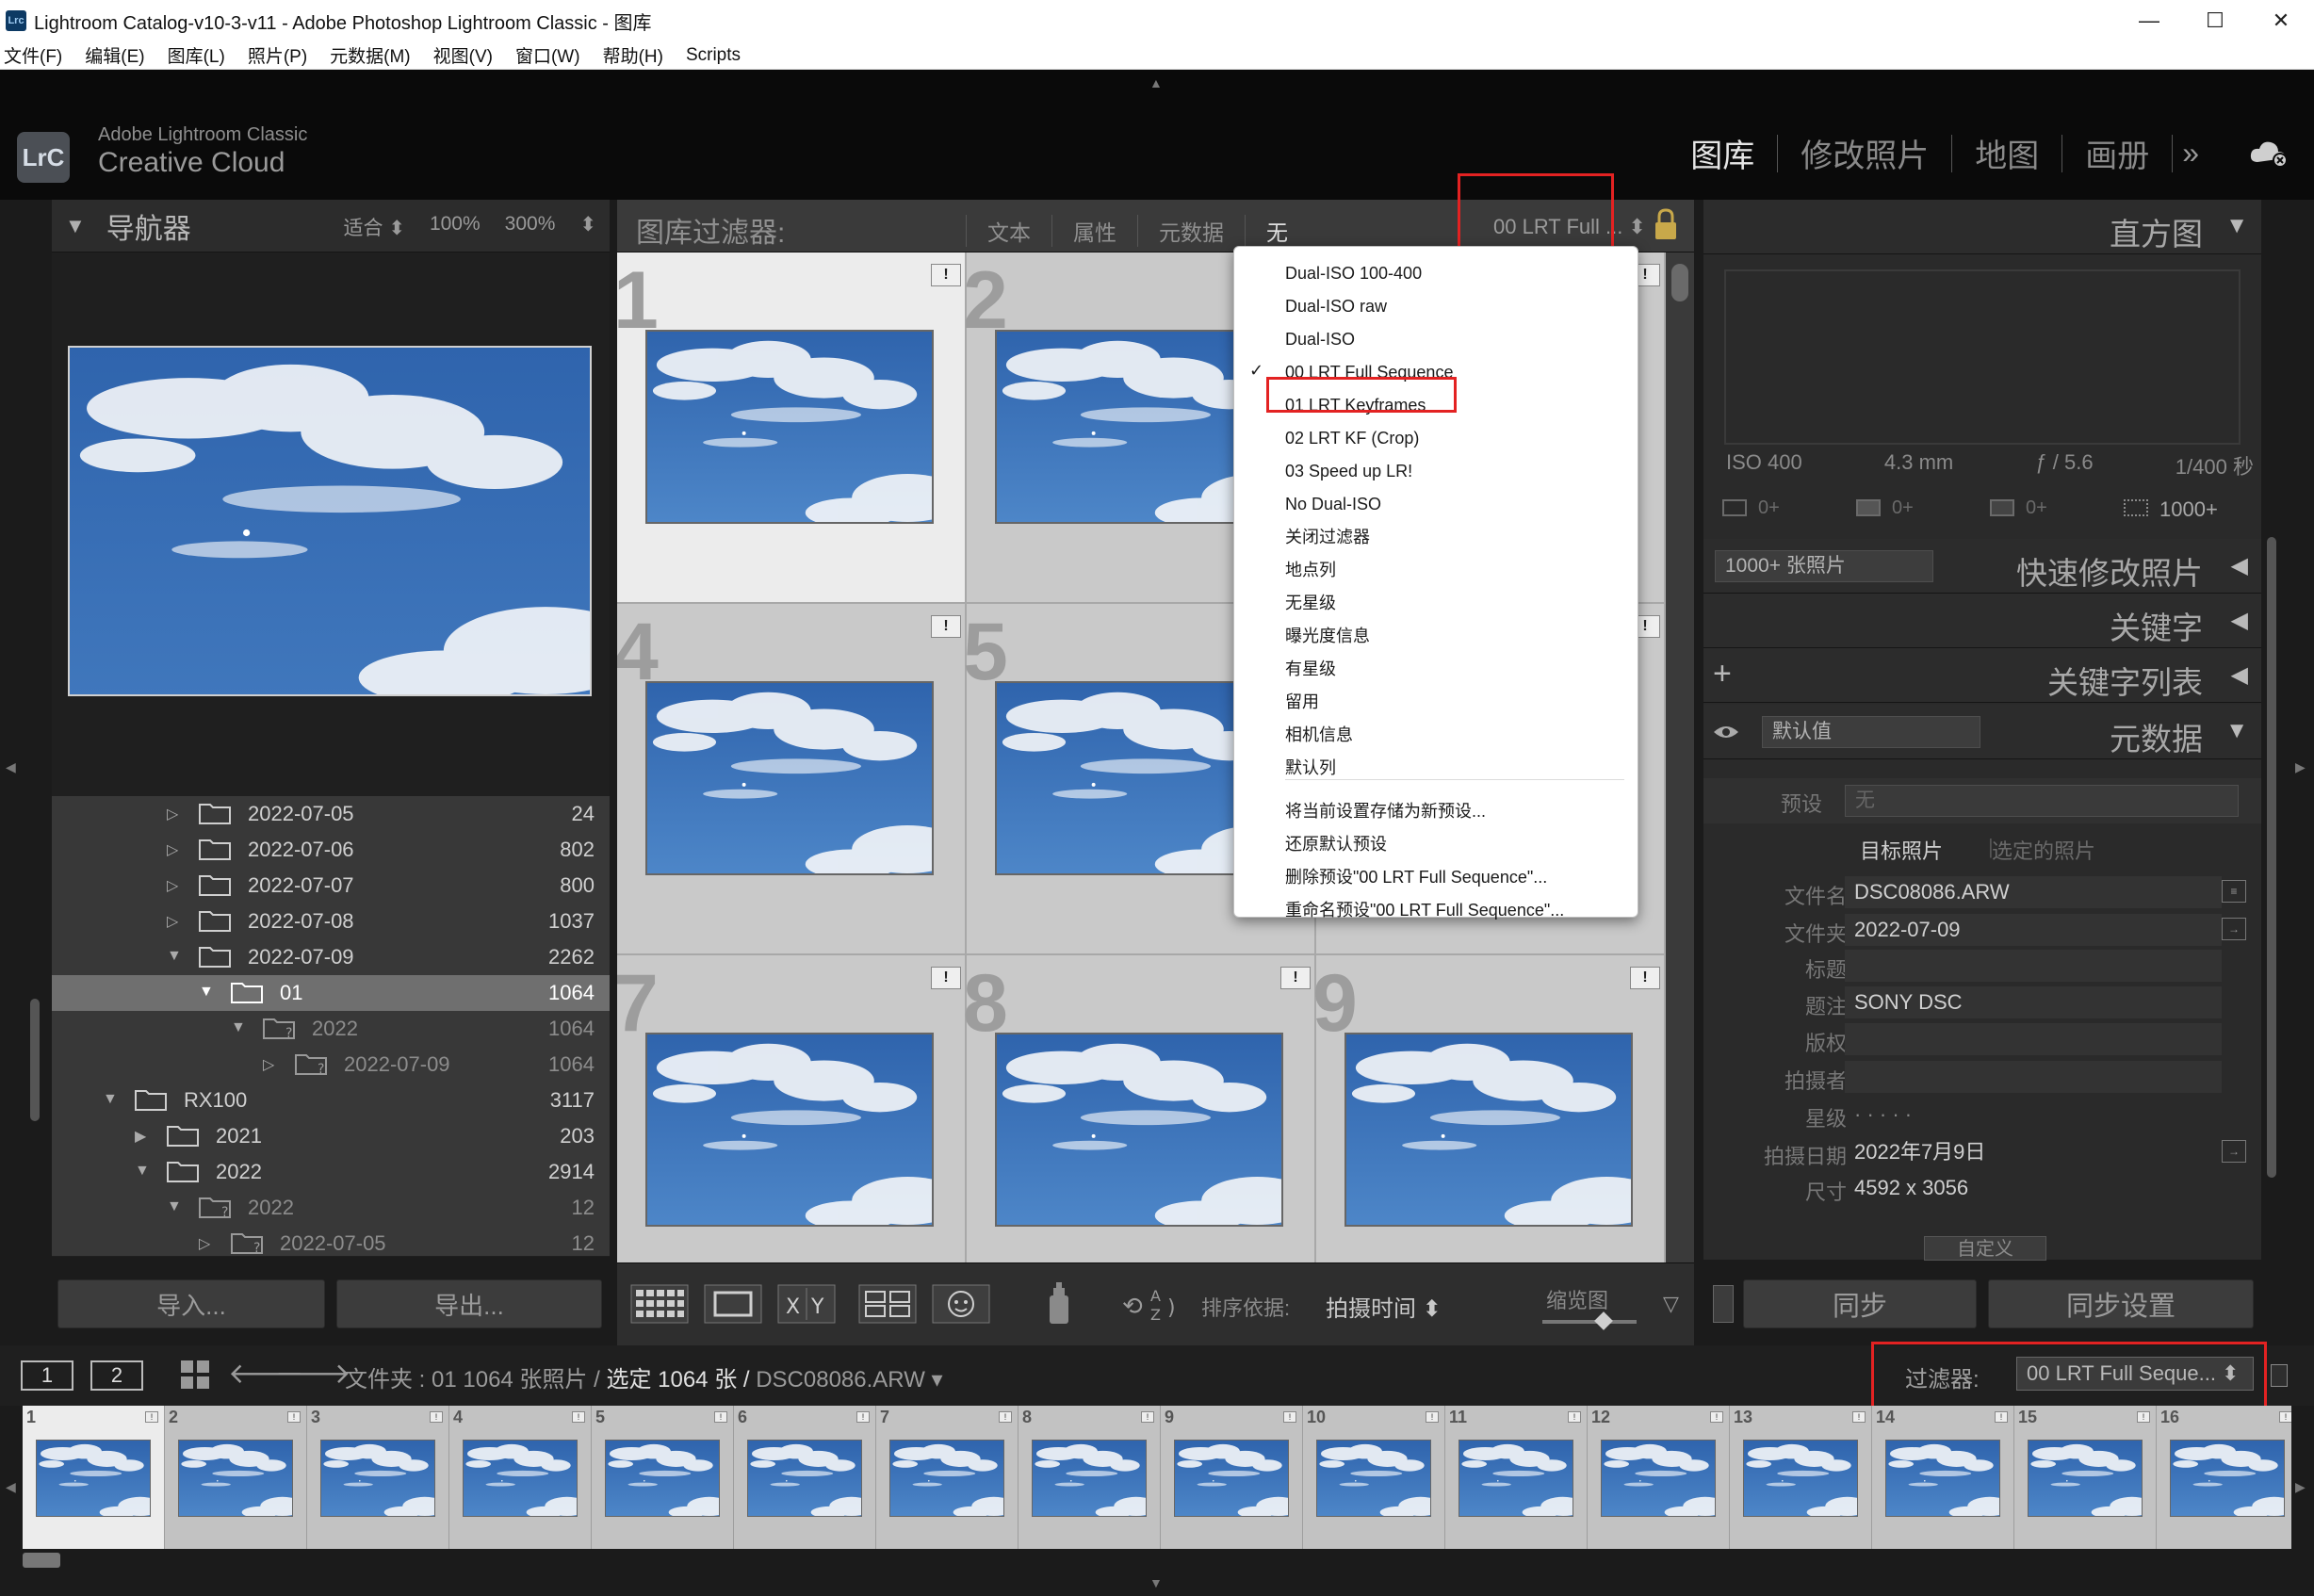 The width and height of the screenshot is (2314, 1596). Describe the element at coordinates (35, 1060) in the screenshot. I see `left-panel-scrollbar` at that location.